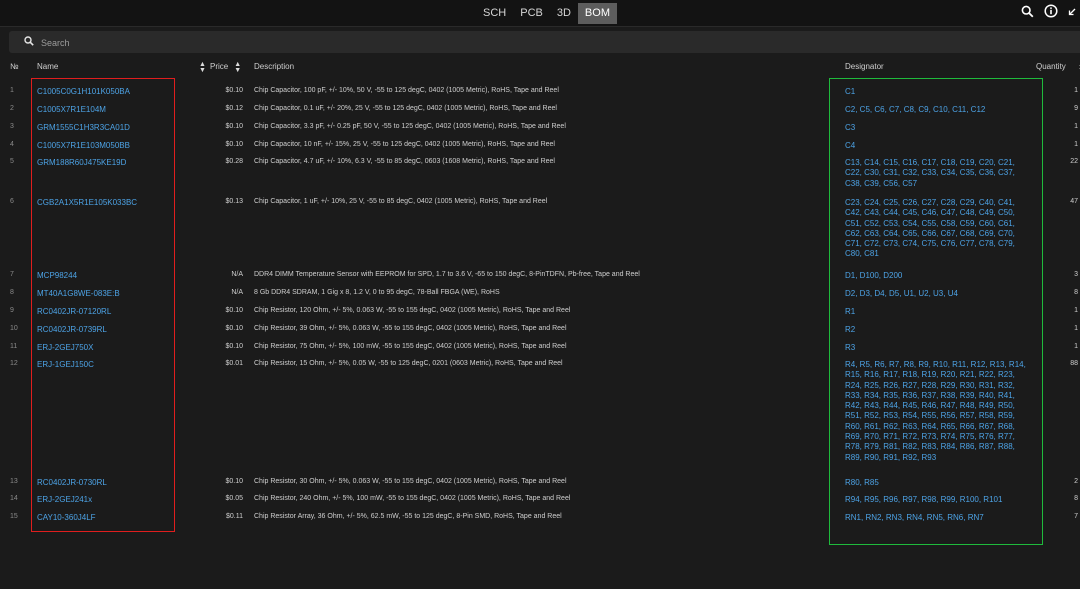 The image size is (1080, 589). I want to click on row-number: 9, so click(12, 310).